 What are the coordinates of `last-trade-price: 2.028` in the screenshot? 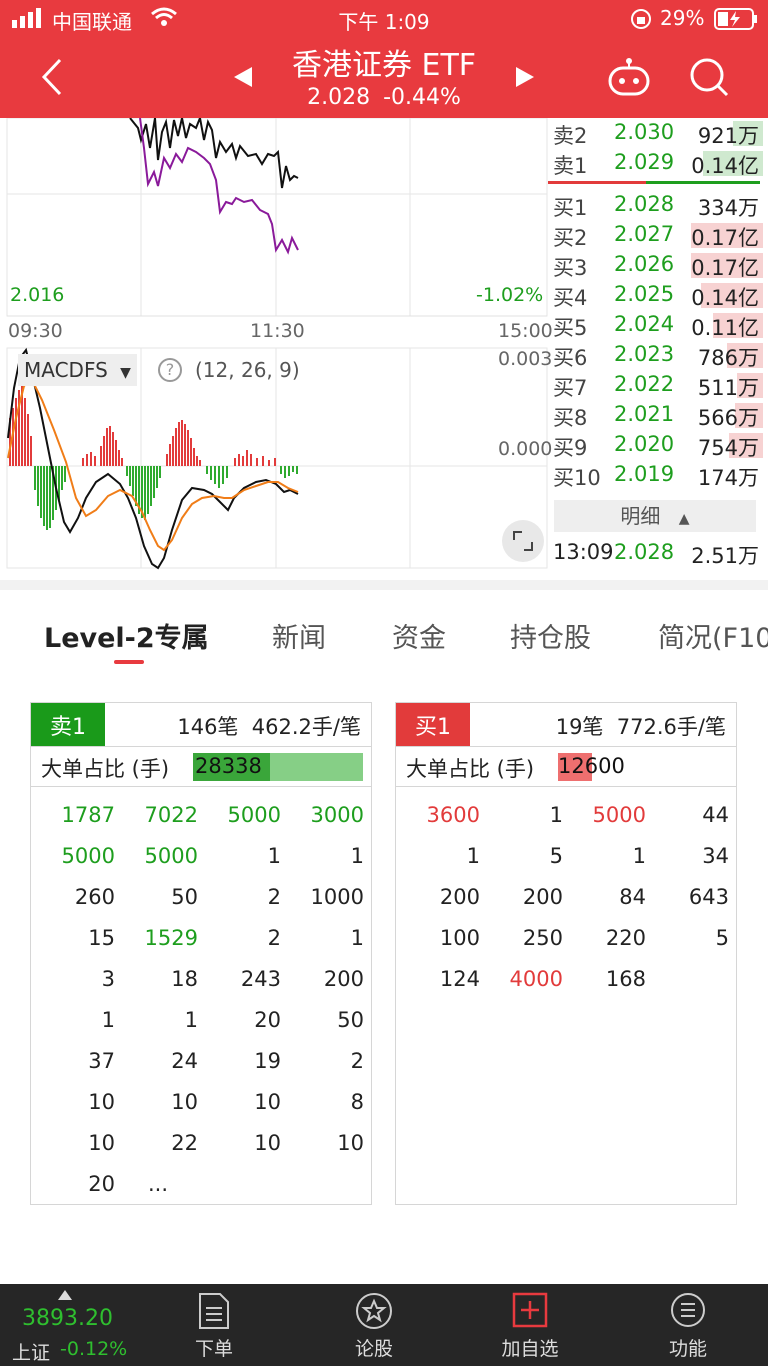 It's located at (644, 552).